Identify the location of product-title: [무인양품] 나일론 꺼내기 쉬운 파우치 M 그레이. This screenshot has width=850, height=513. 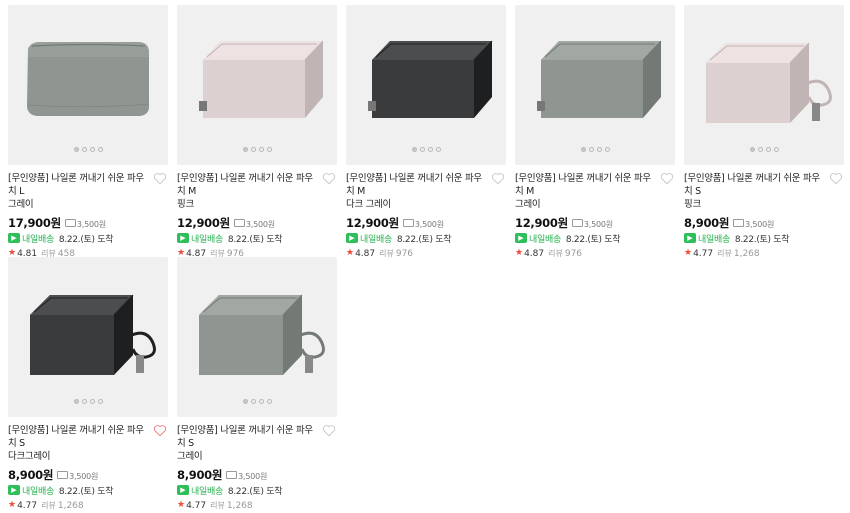
(584, 191).